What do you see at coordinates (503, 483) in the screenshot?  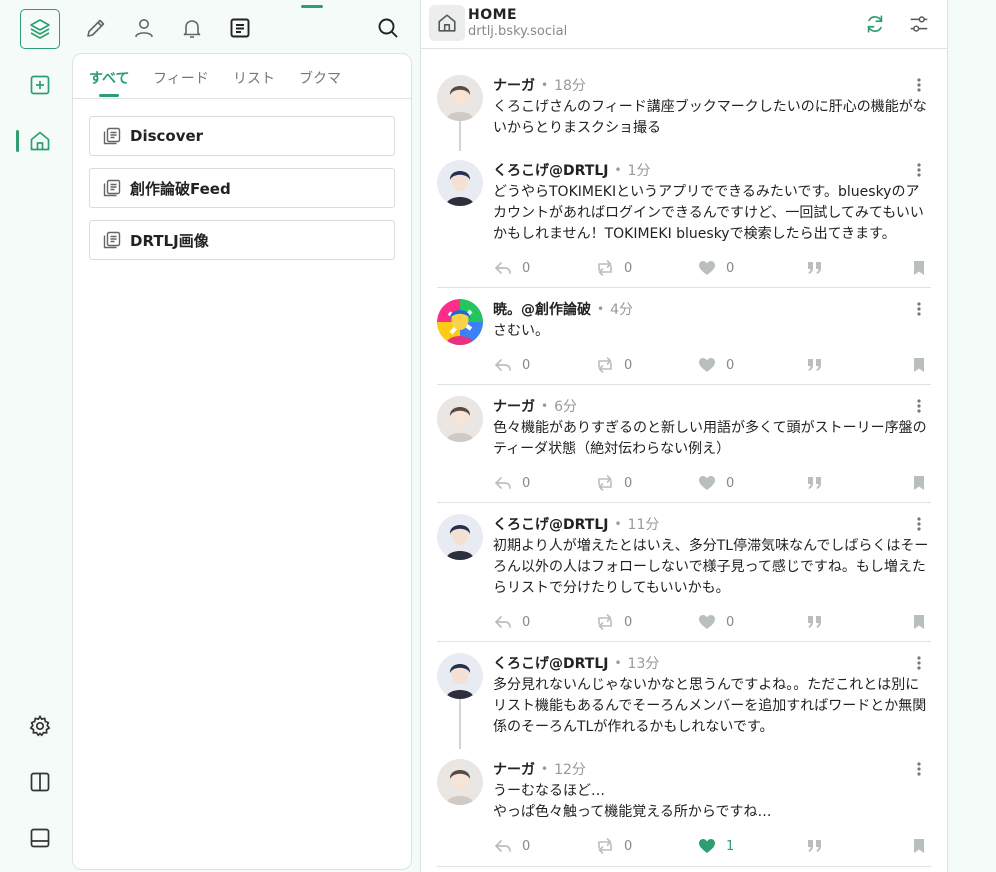 I see `reply-icon` at bounding box center [503, 483].